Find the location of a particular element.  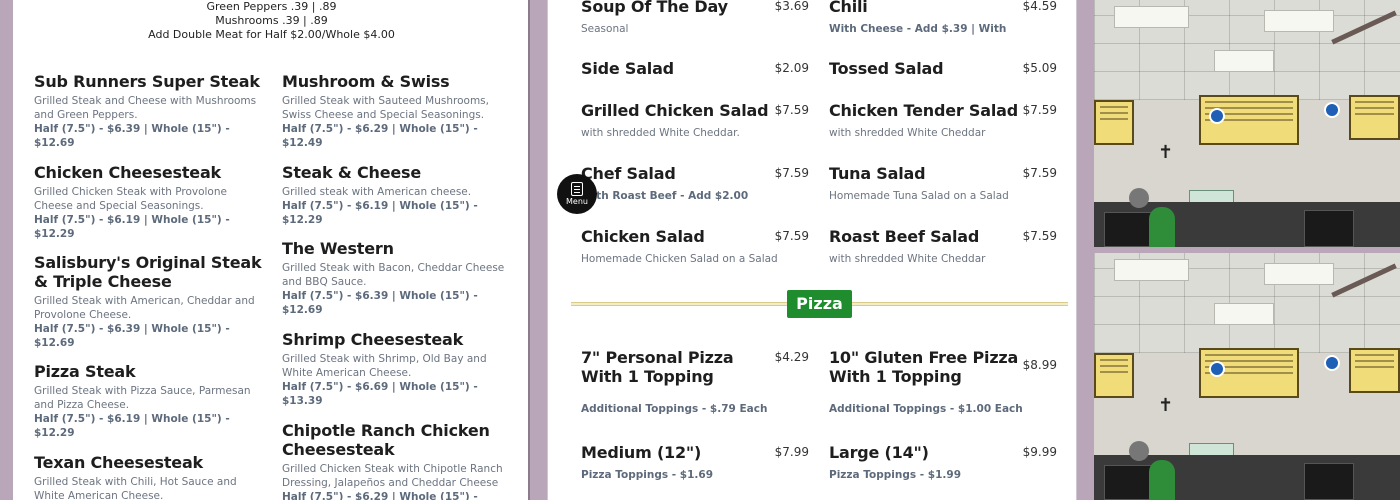

item-description: Pizza Toppings - $1.69 is located at coordinates (647, 475).